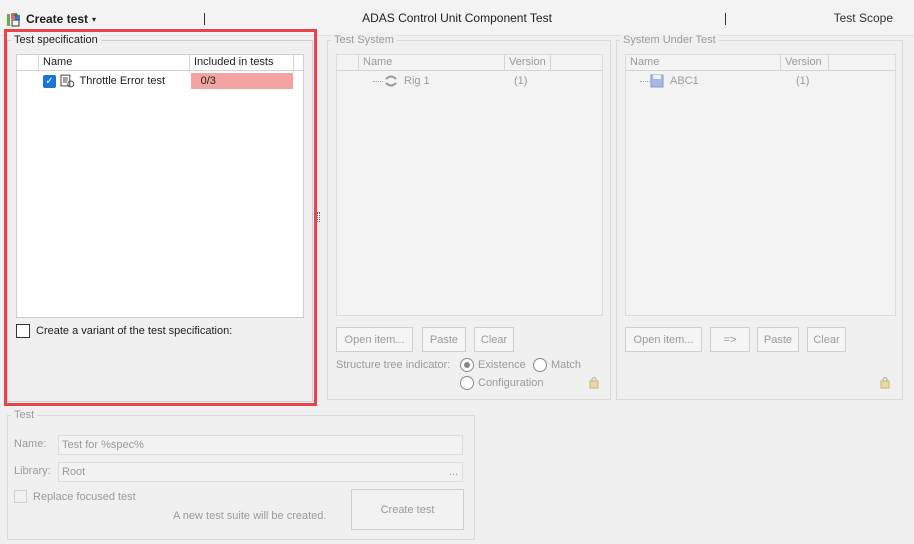 The height and width of the screenshot is (544, 914). I want to click on match-label: Match, so click(566, 365).